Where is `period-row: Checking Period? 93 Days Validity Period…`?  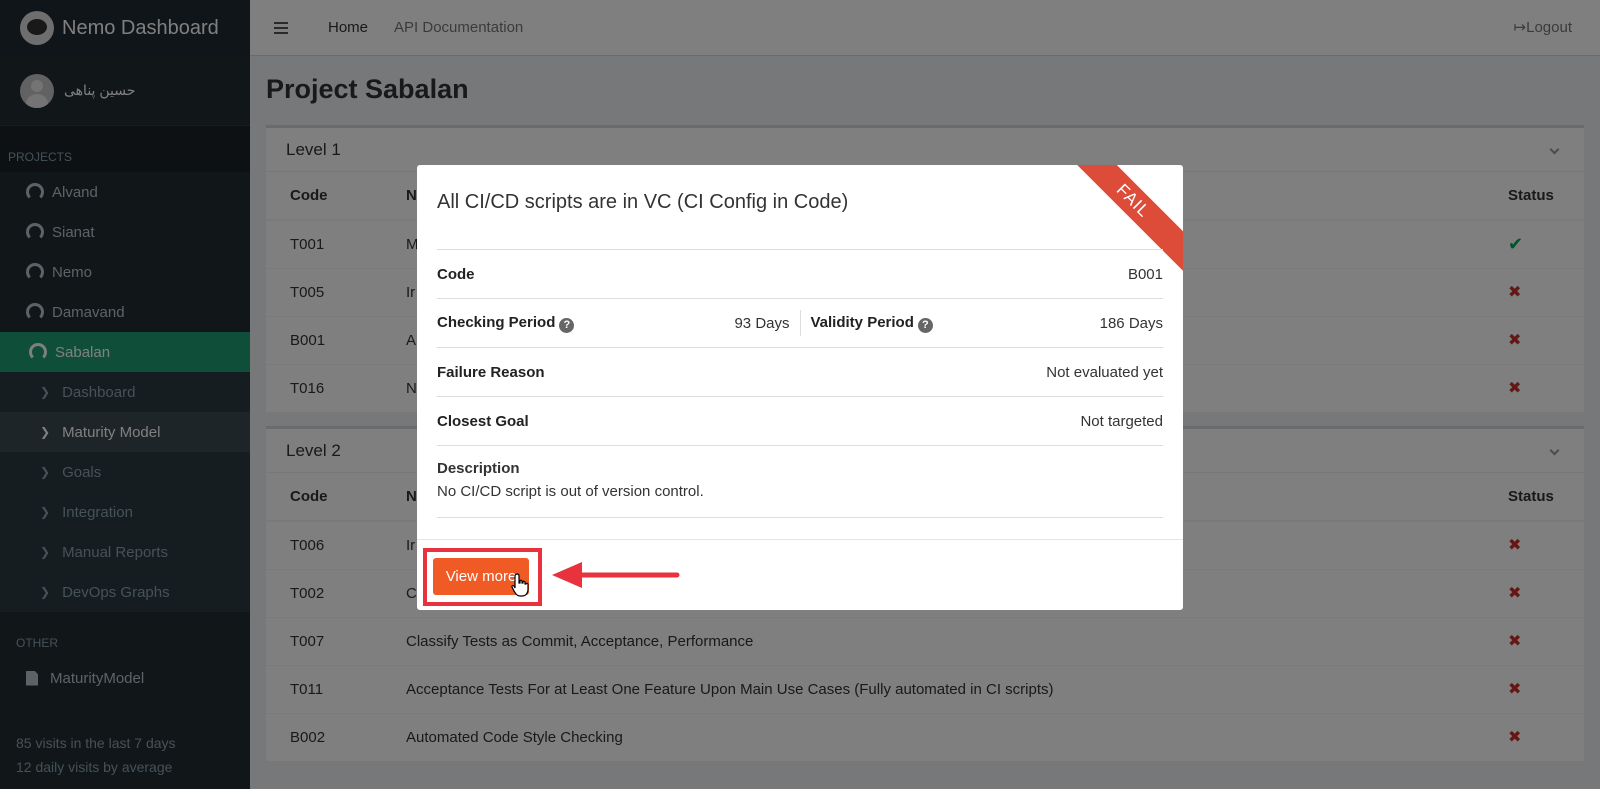
period-row: Checking Period? 93 Days Validity Period… is located at coordinates (800, 322).